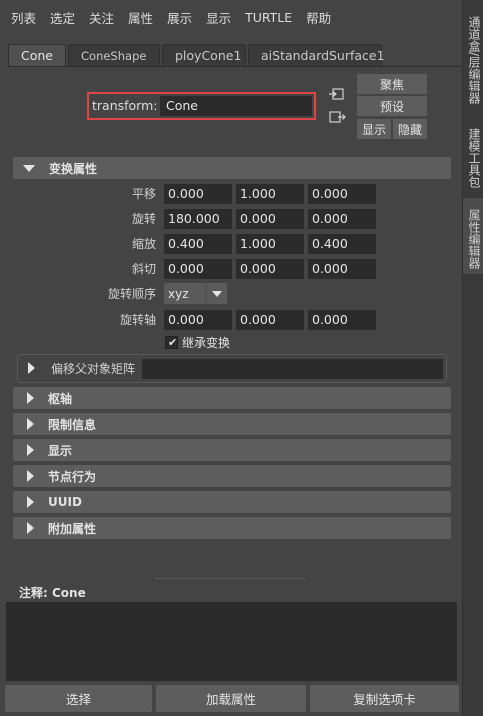  What do you see at coordinates (140, 17) in the screenshot?
I see `menu-attributes: 属性` at bounding box center [140, 17].